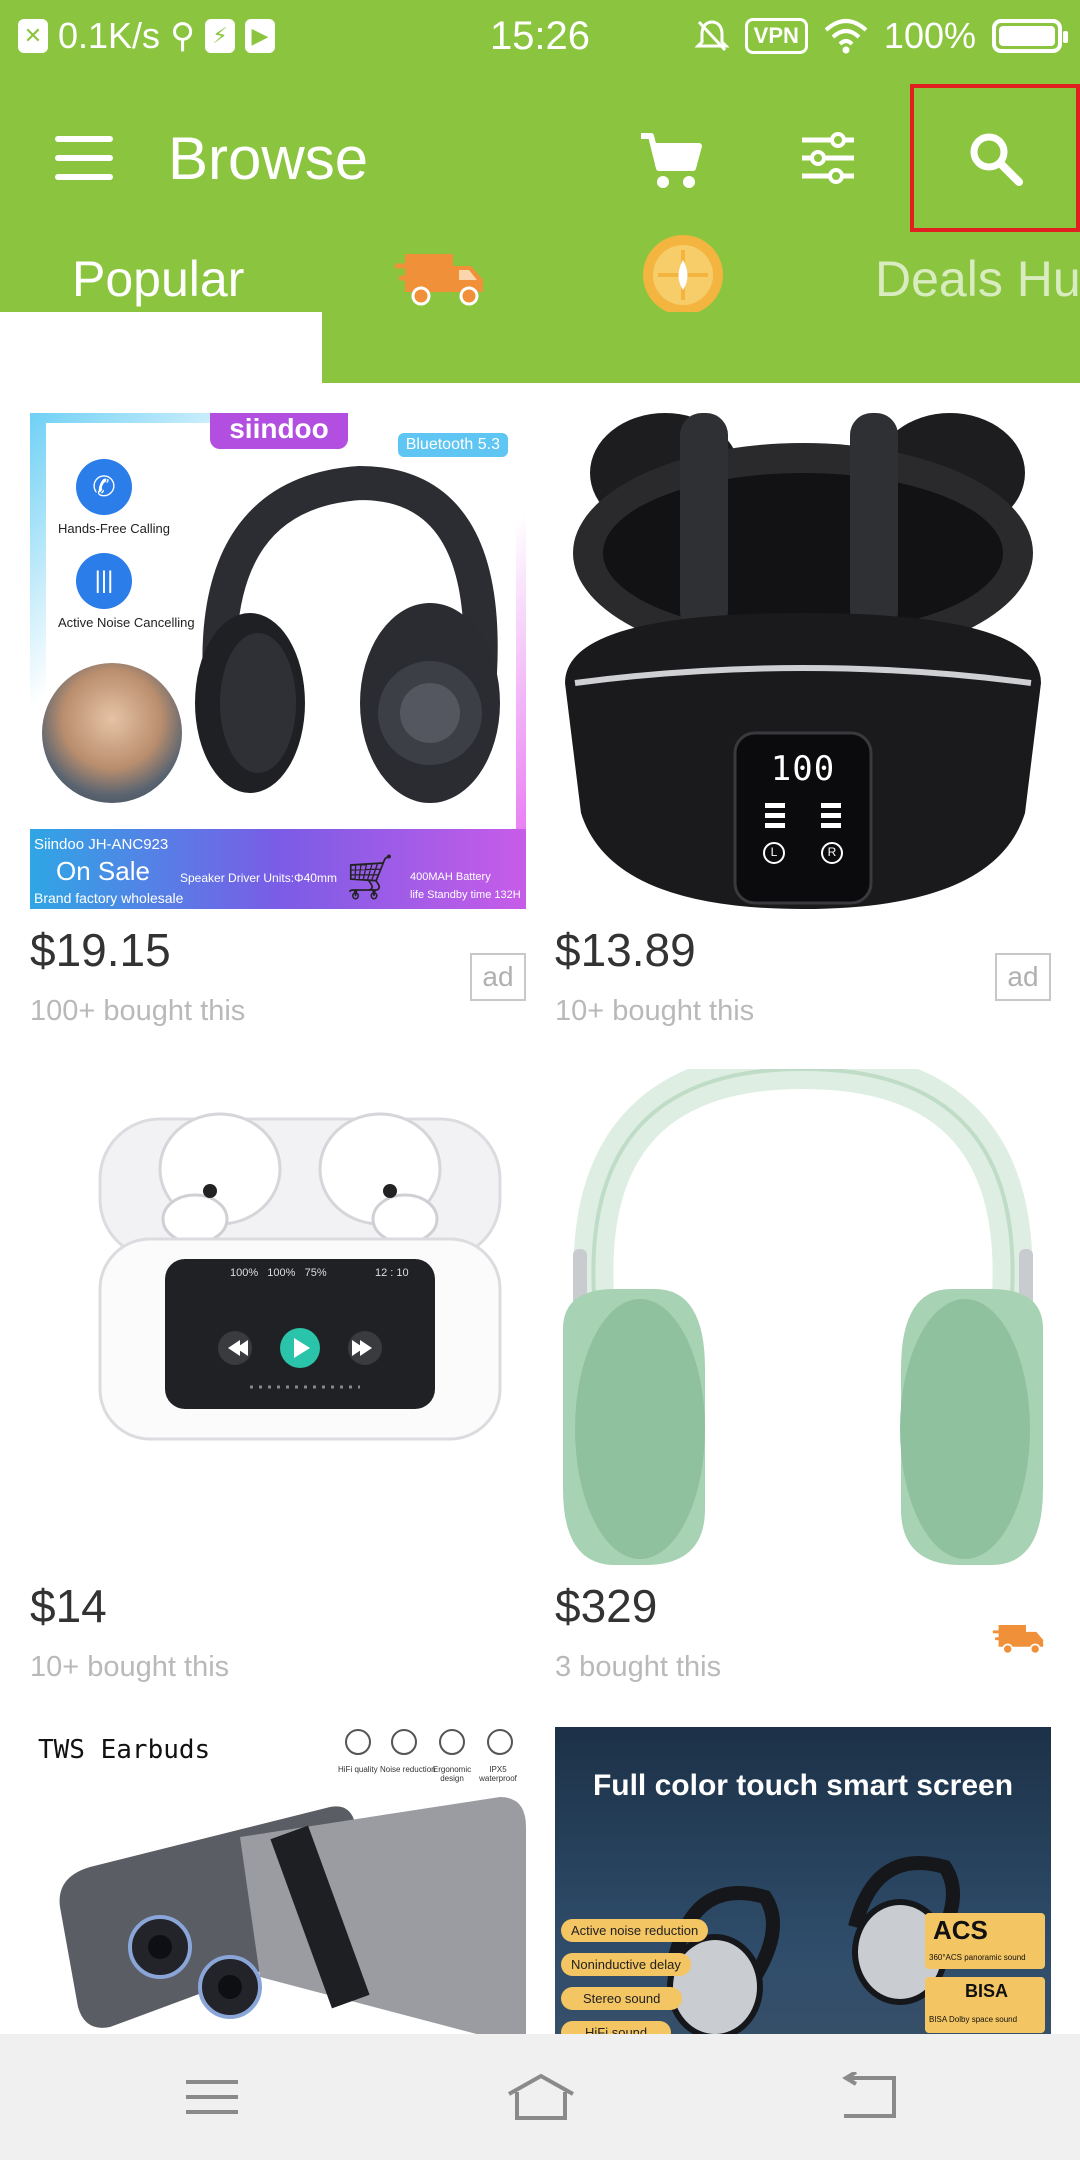 The height and width of the screenshot is (2160, 1080). What do you see at coordinates (977, 1957) in the screenshot?
I see `acs-sub: 360°ACS panoramic sound` at bounding box center [977, 1957].